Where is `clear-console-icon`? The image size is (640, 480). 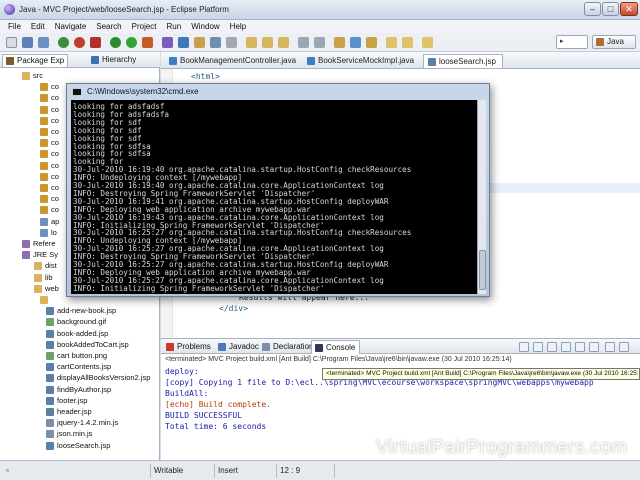 clear-console-icon is located at coordinates (552, 347).